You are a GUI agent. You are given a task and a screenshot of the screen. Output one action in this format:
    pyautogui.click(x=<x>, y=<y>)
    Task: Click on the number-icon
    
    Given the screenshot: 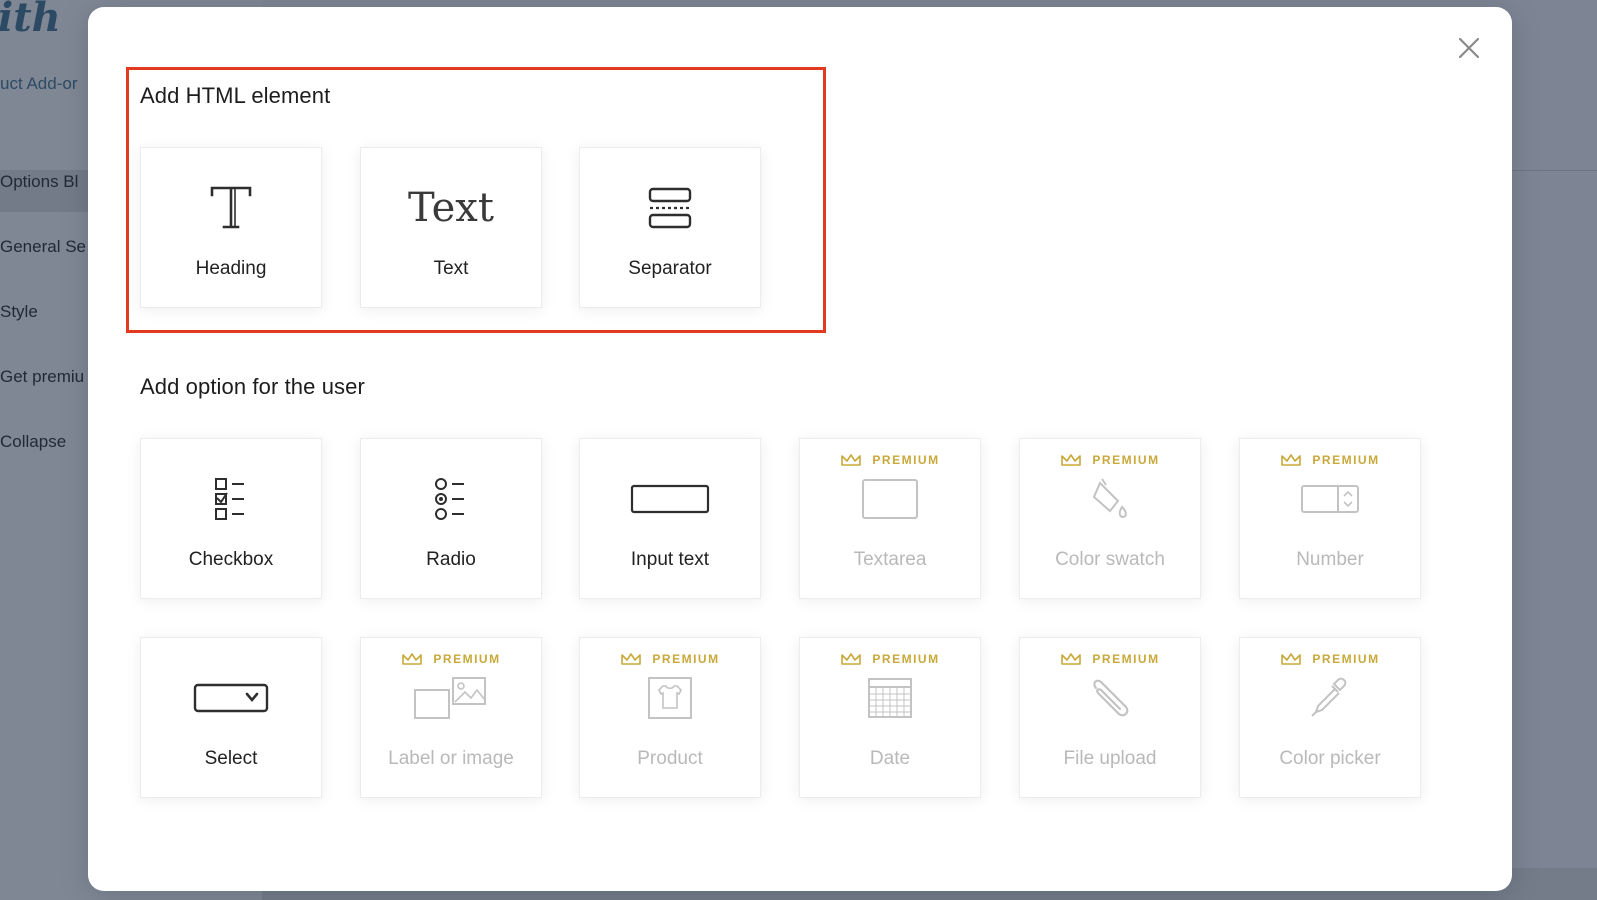 What is the action you would take?
    pyautogui.click(x=1330, y=499)
    